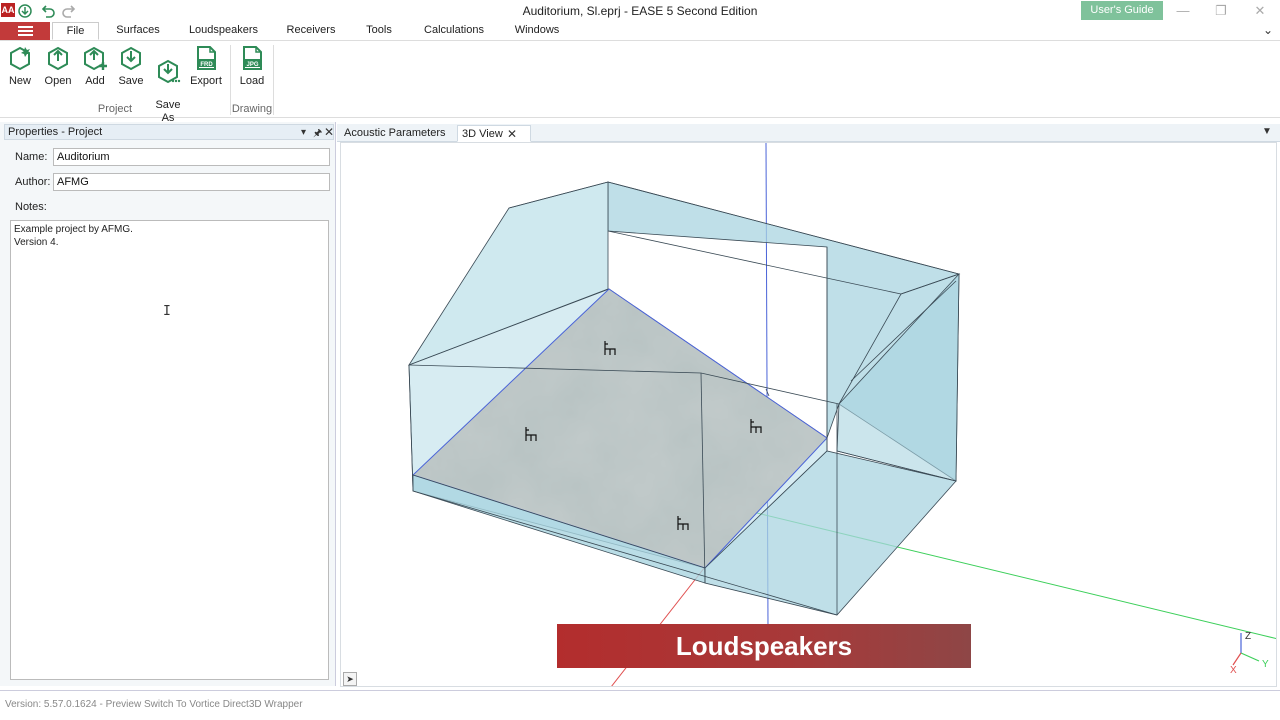 Image resolution: width=1280 pixels, height=720 pixels. Describe the element at coordinates (537, 31) in the screenshot. I see `tab-windows: Windows` at that location.